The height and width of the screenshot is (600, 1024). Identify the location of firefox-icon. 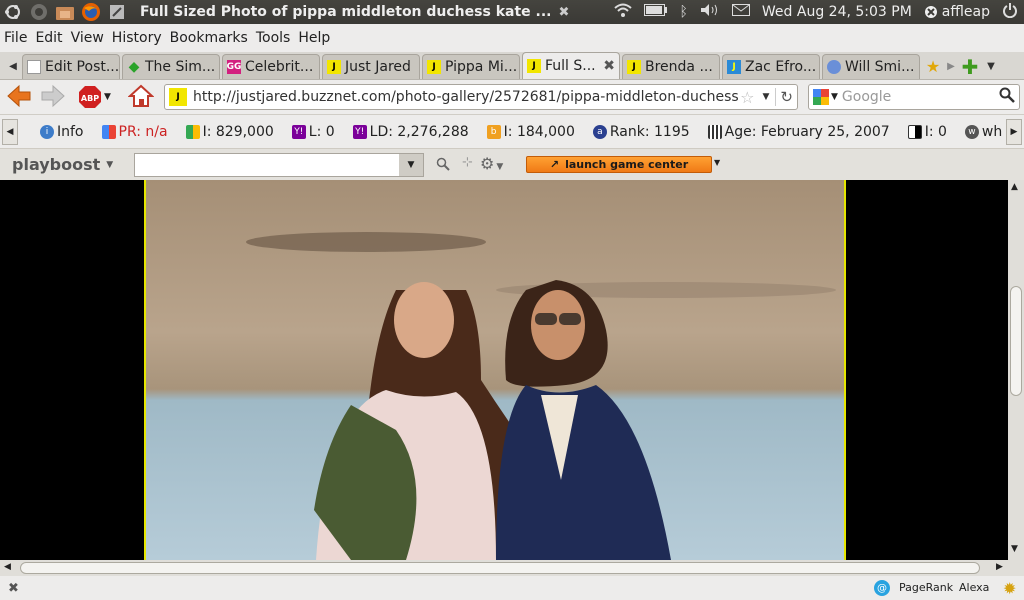
(91, 12).